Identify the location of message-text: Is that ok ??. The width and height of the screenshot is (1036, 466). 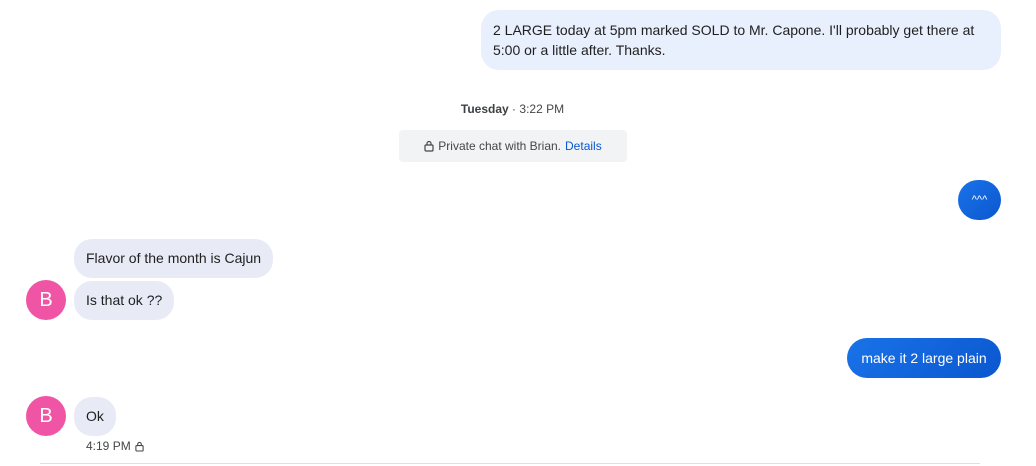
(124, 300).